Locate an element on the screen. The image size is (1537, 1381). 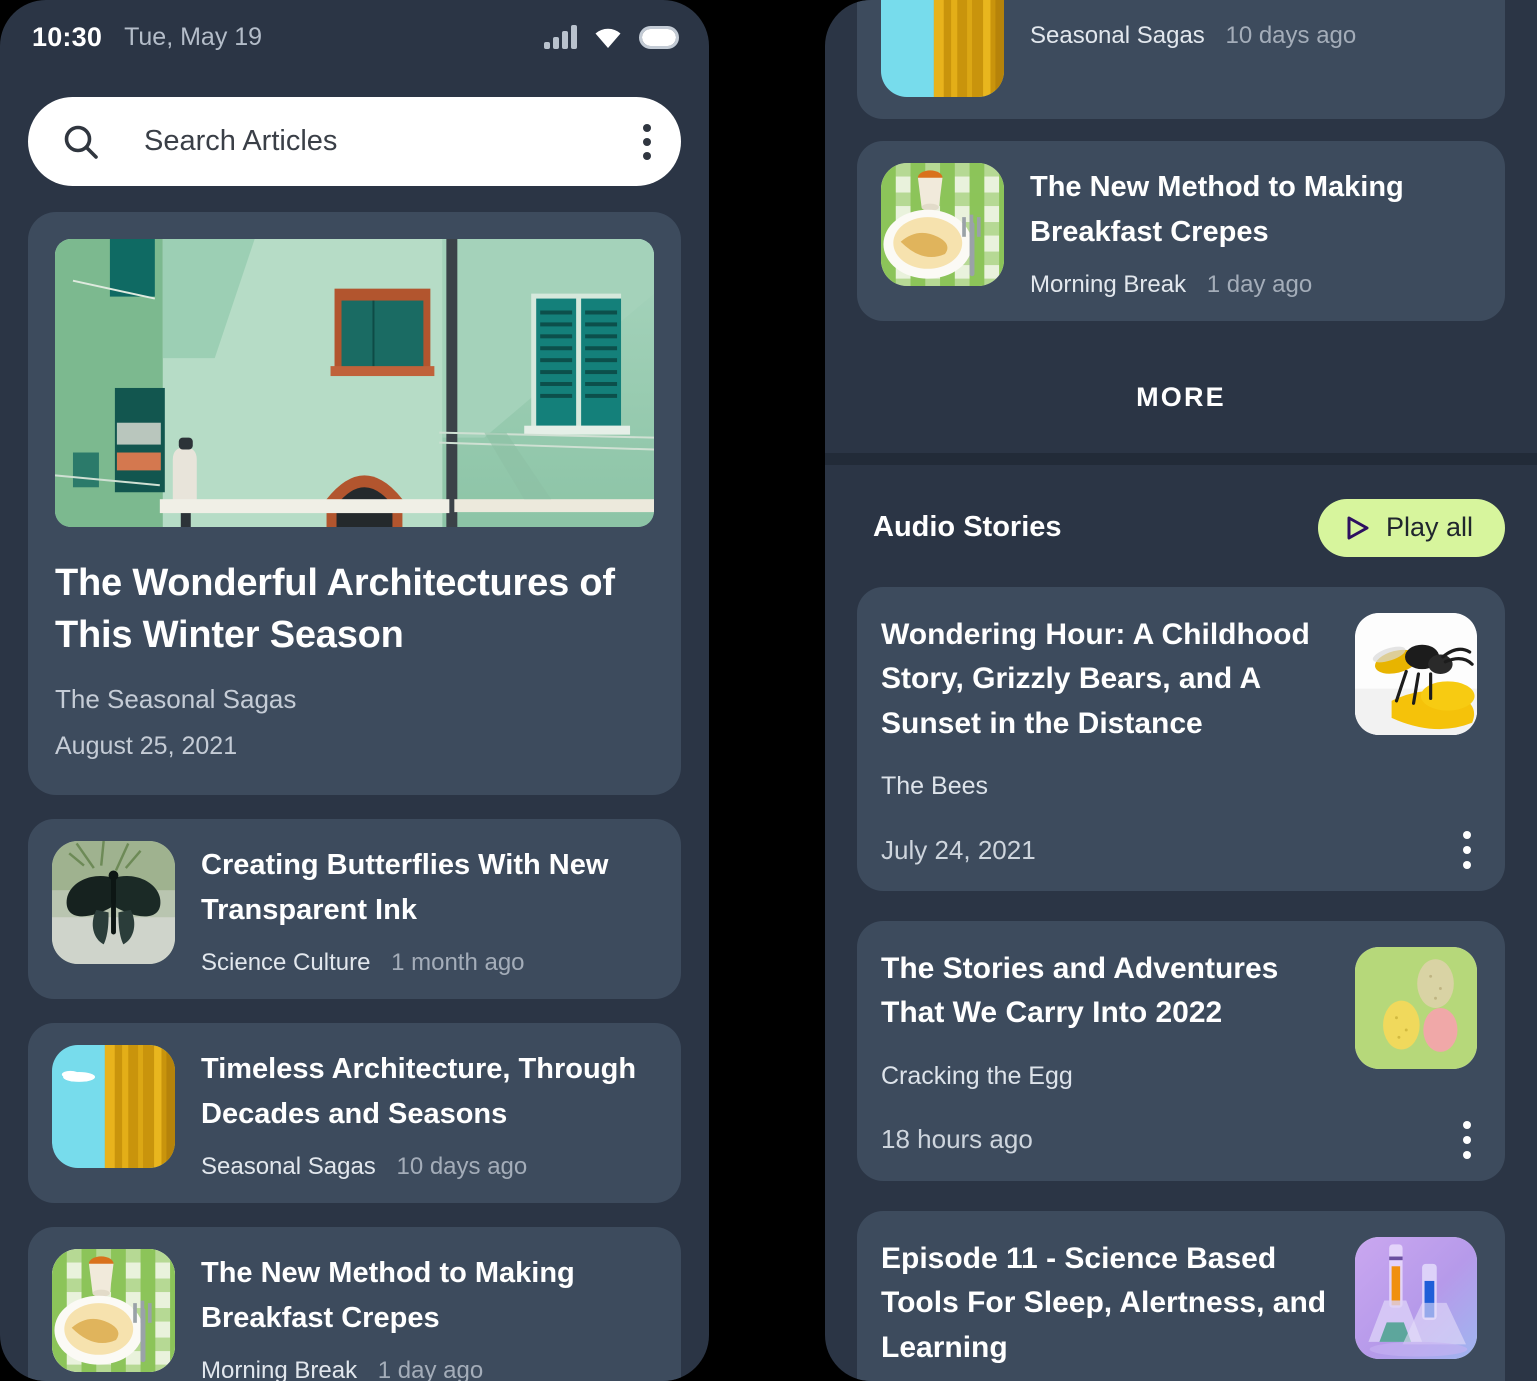
status-bar-date: Tue, May 19 is located at coordinates (193, 36).